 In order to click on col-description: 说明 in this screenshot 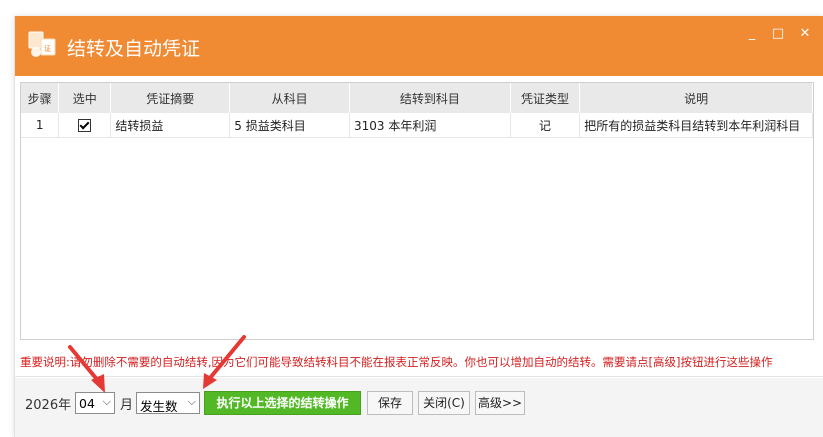, I will do `click(696, 98)`.